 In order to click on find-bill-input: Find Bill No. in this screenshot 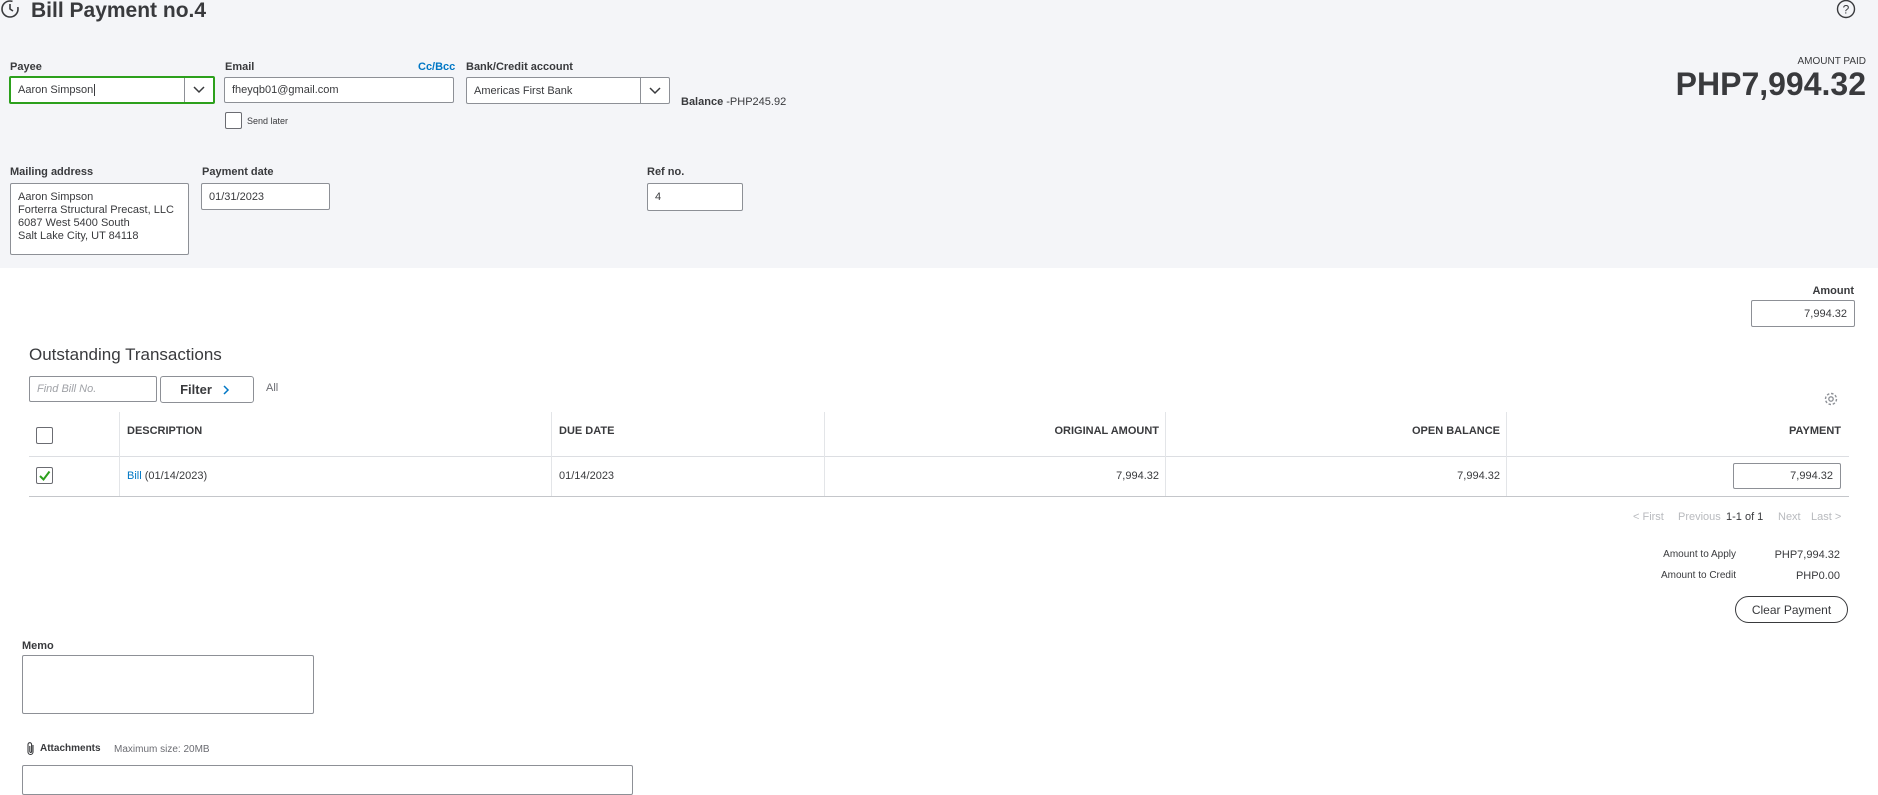, I will do `click(93, 389)`.